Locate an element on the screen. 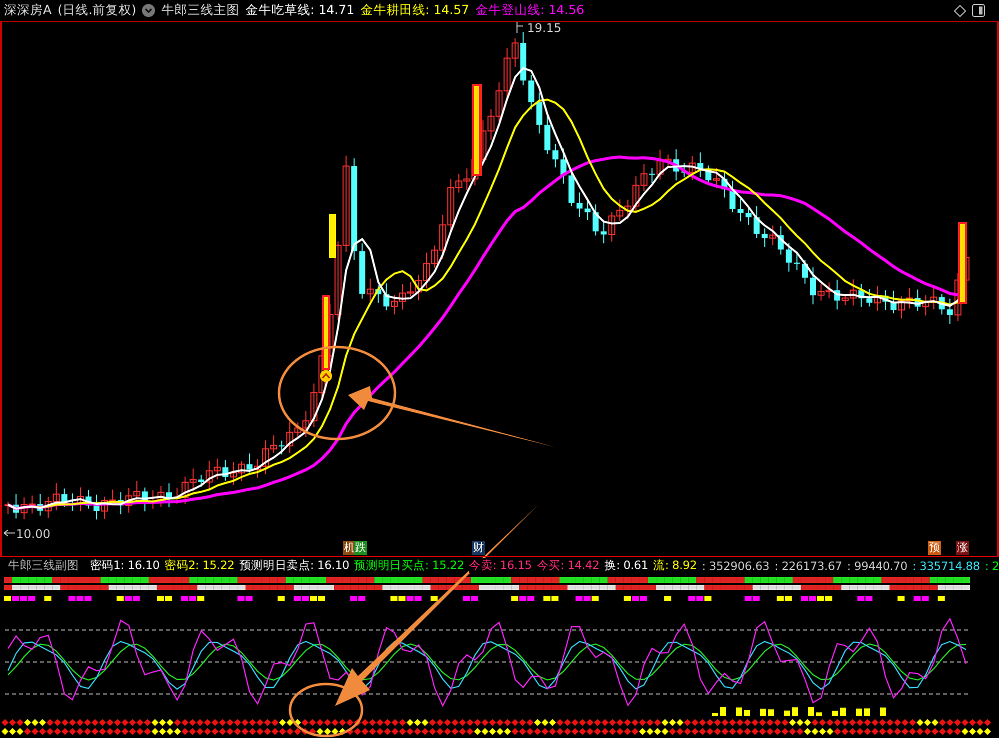 The width and height of the screenshot is (999, 738). indicator-value: 今买: 14.42 is located at coordinates (568, 565).